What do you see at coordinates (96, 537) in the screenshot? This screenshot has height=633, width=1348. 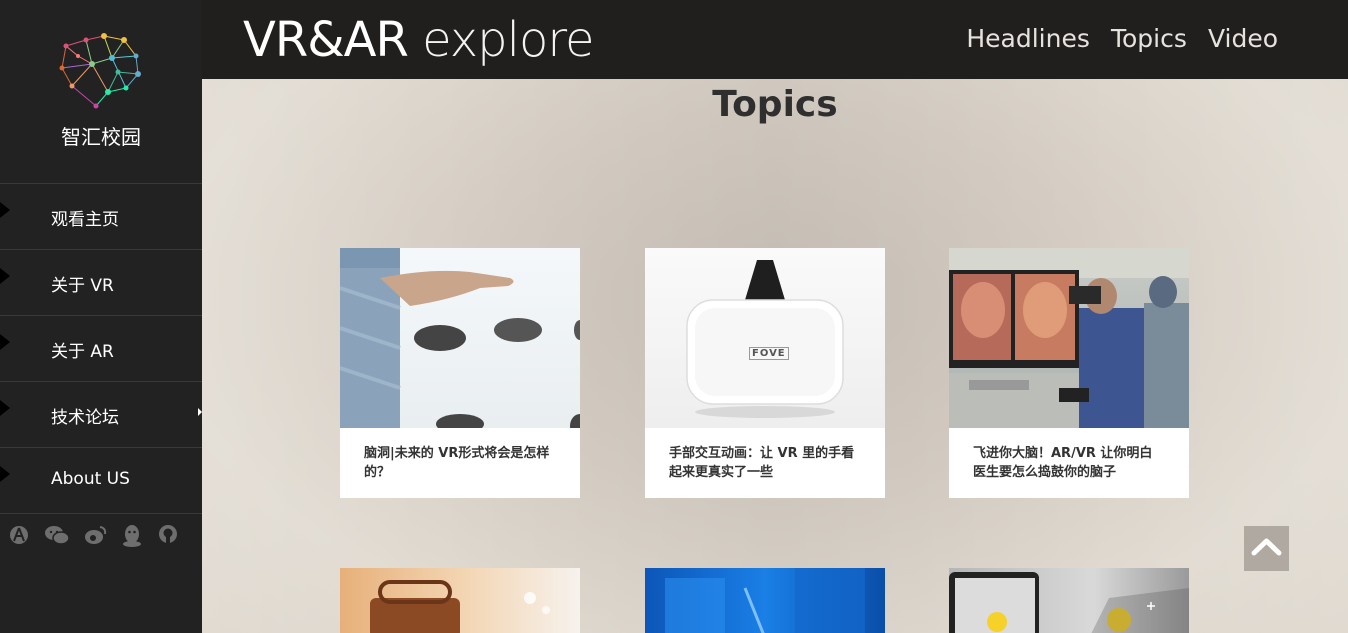 I see `weibo-icon` at bounding box center [96, 537].